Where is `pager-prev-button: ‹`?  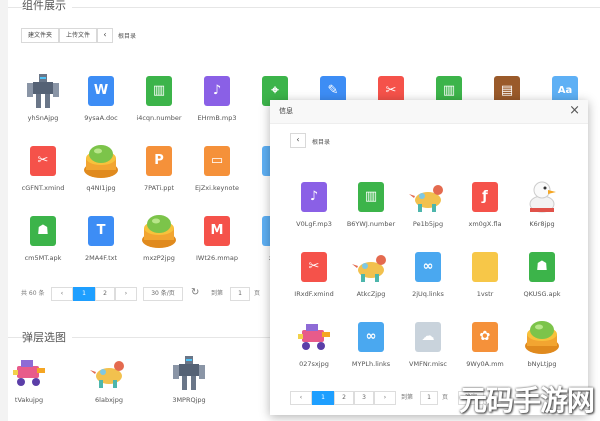
pager-prev-button: ‹ is located at coordinates (62, 294).